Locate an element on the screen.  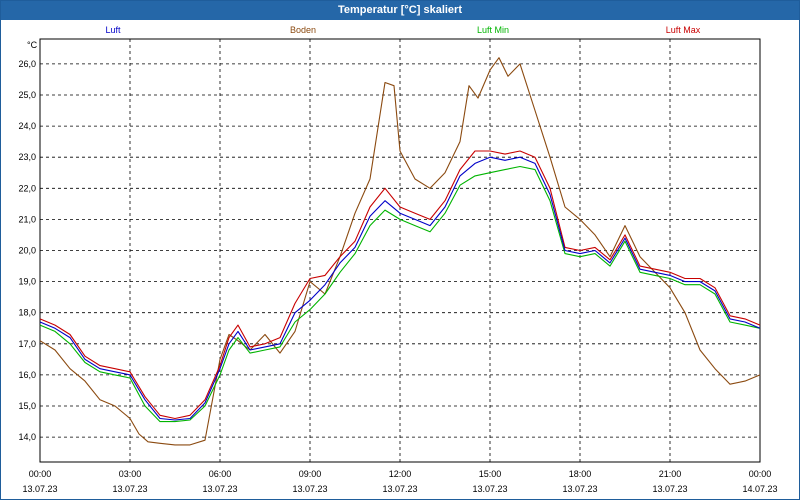
x-tick-time: 18:00 is located at coordinates (580, 474).